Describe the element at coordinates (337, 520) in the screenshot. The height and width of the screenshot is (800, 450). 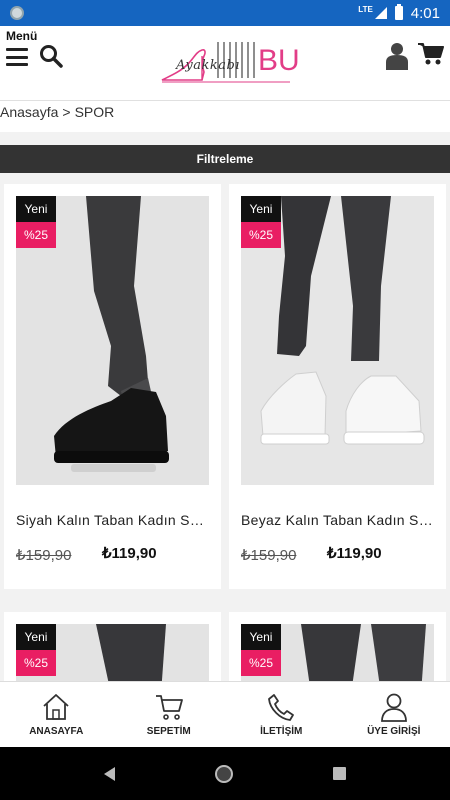
I see `product-name: Beyaz Kalın Taban Kadın Spor Ayakkabı` at that location.